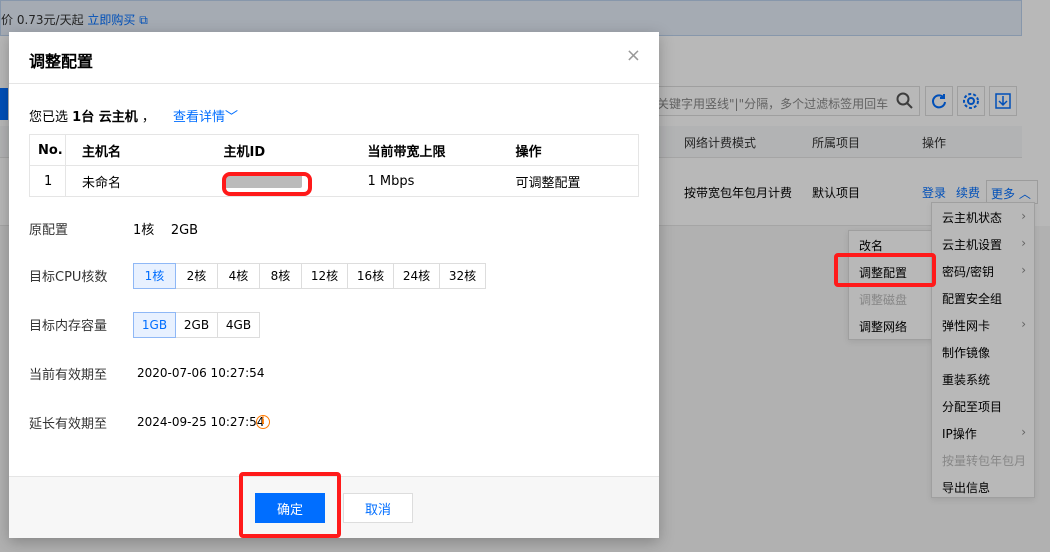 The width and height of the screenshot is (1050, 552). What do you see at coordinates (201, 422) in the screenshot?
I see `extended-expiry-value: 2024-09-25 10:27:54` at bounding box center [201, 422].